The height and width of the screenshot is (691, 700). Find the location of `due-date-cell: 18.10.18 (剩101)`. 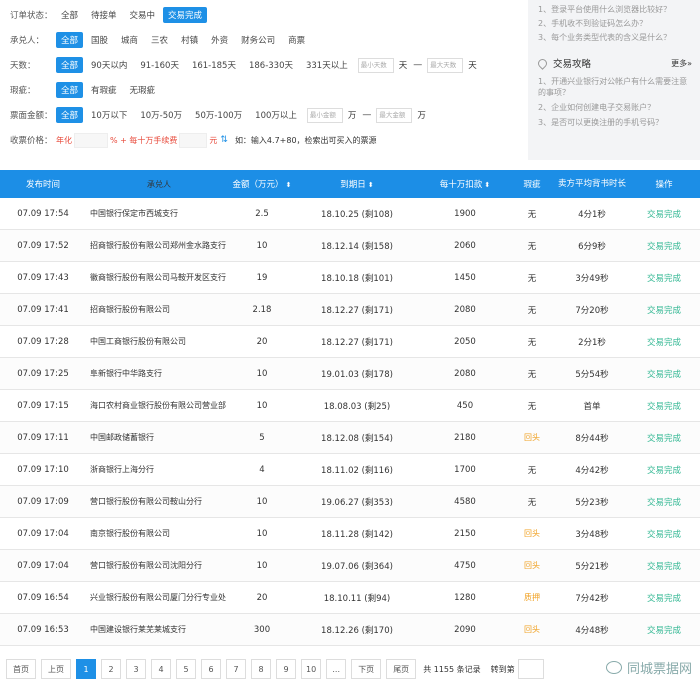

due-date-cell: 18.10.18 (剩101) is located at coordinates (357, 278).